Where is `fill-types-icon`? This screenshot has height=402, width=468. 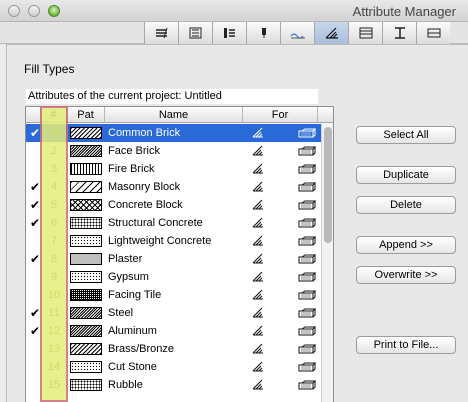 fill-types-icon is located at coordinates (331, 33).